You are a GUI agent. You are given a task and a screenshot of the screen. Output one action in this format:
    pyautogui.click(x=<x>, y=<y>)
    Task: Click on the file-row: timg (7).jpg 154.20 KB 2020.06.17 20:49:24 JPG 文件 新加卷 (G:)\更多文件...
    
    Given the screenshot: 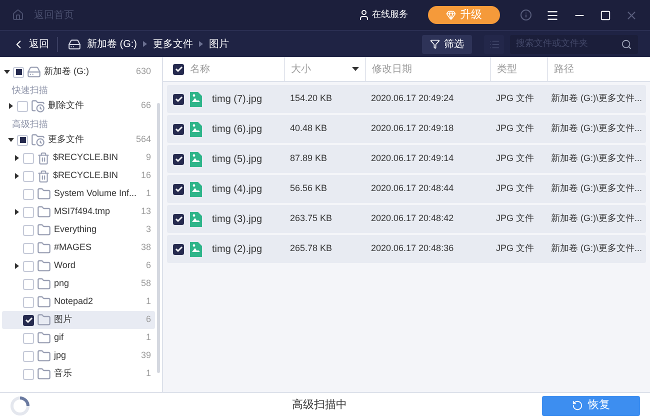 What is the action you would take?
    pyautogui.click(x=406, y=99)
    